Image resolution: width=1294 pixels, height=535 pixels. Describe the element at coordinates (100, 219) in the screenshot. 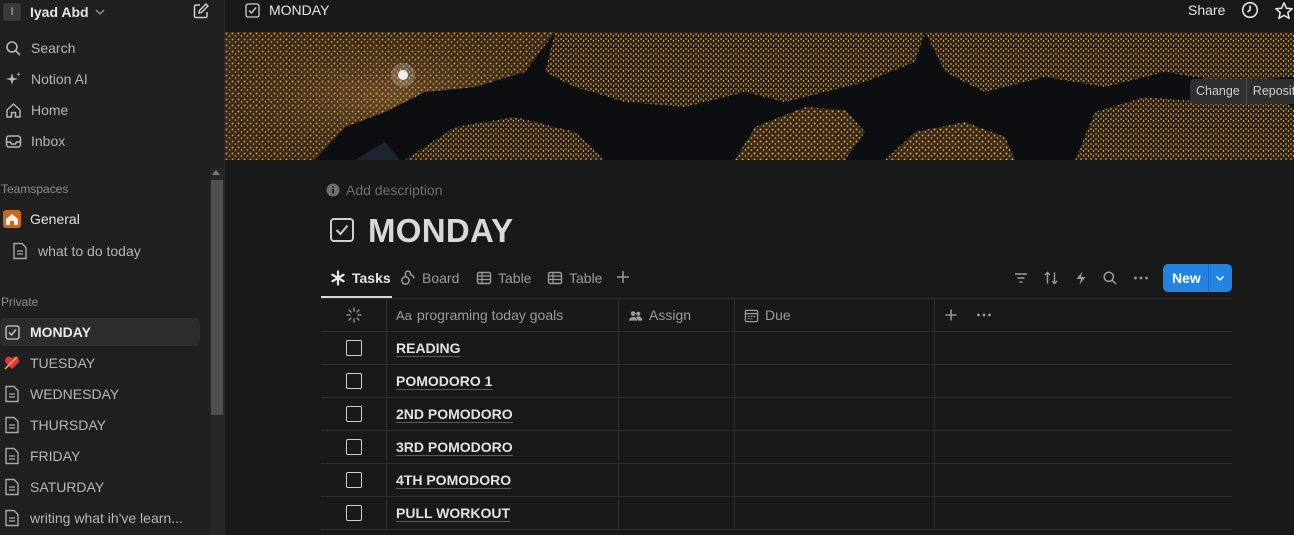

I see `sidebar-item-general: General` at that location.